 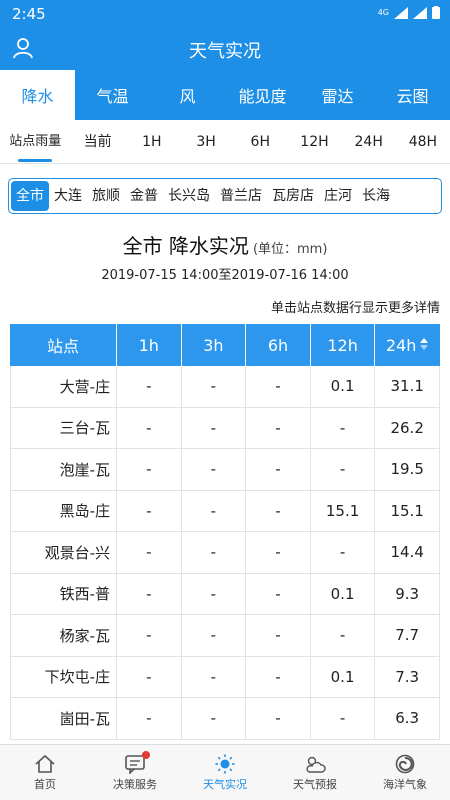 I want to click on table-row: 观景台-兴 - - - -14.4, so click(x=225, y=553).